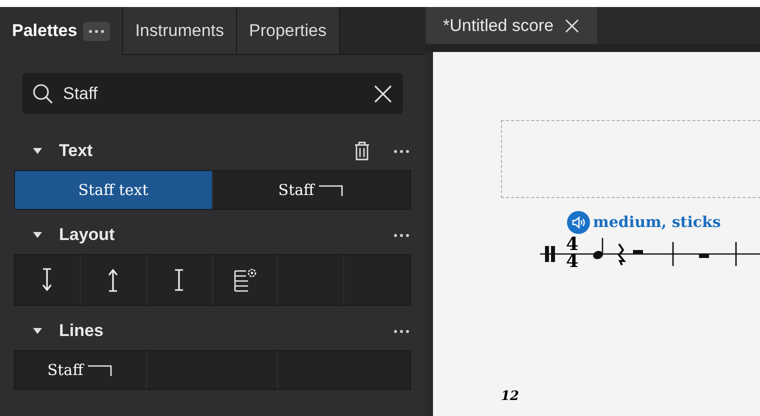 The height and width of the screenshot is (416, 760). Describe the element at coordinates (114, 190) in the screenshot. I see `palette-cell: Staff text` at that location.